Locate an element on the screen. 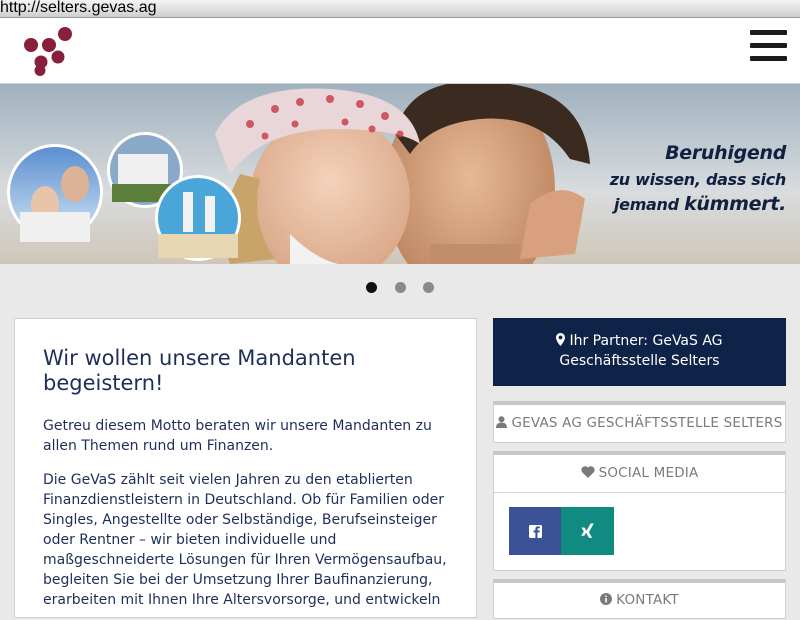 The width and height of the screenshot is (800, 620). hero-slogan-line-3-bold: kümmert. is located at coordinates (735, 204).